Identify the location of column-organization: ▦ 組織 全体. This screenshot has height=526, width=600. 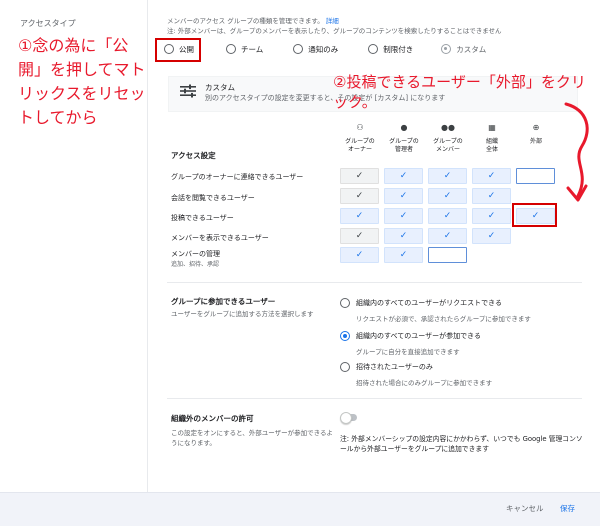
(492, 139).